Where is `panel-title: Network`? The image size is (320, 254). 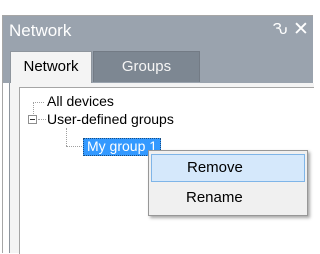
panel-title: Network is located at coordinates (40, 30).